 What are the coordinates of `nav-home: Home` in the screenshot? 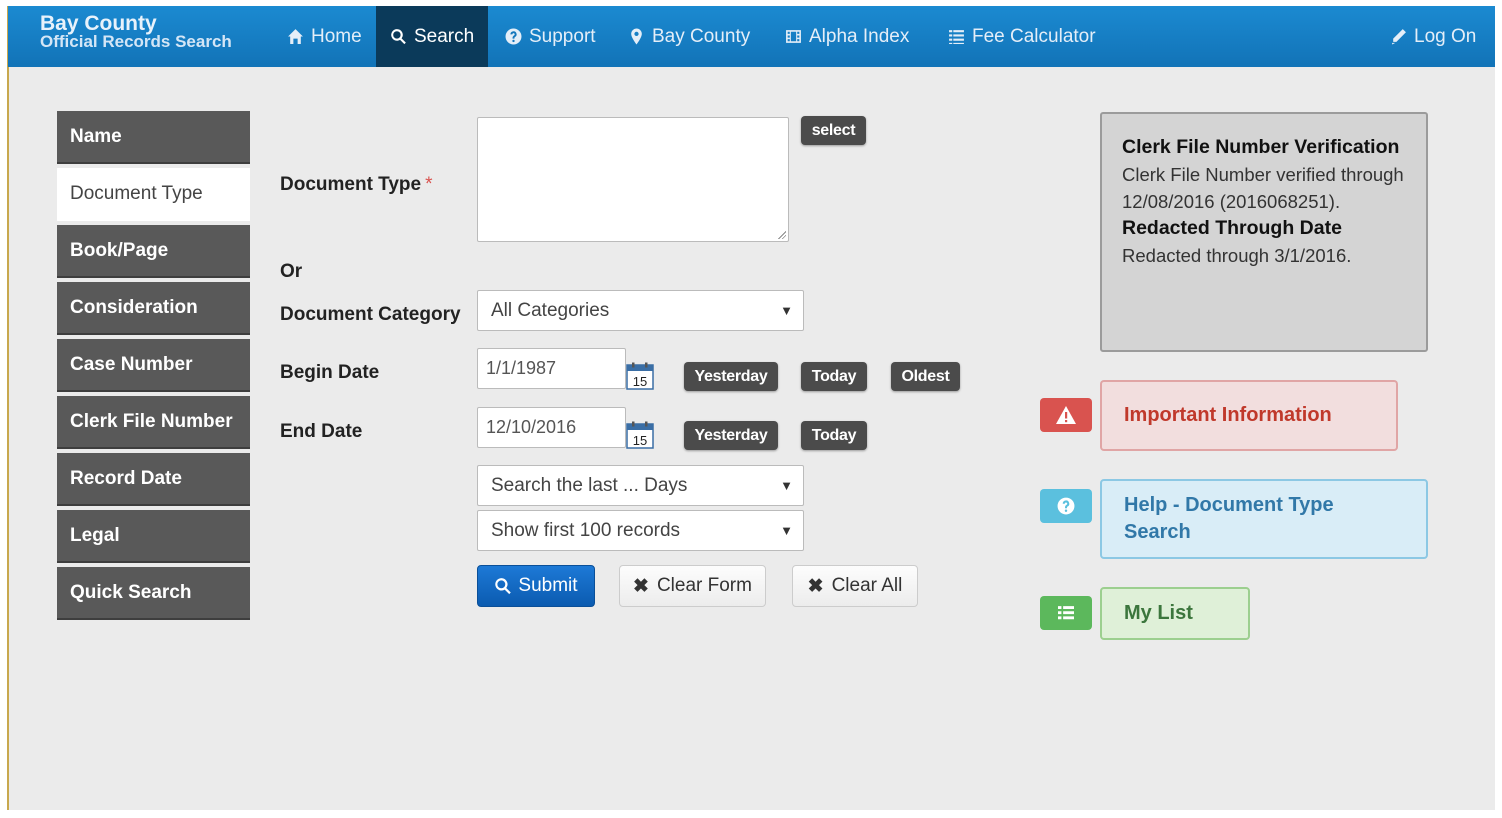 It's located at (324, 36).